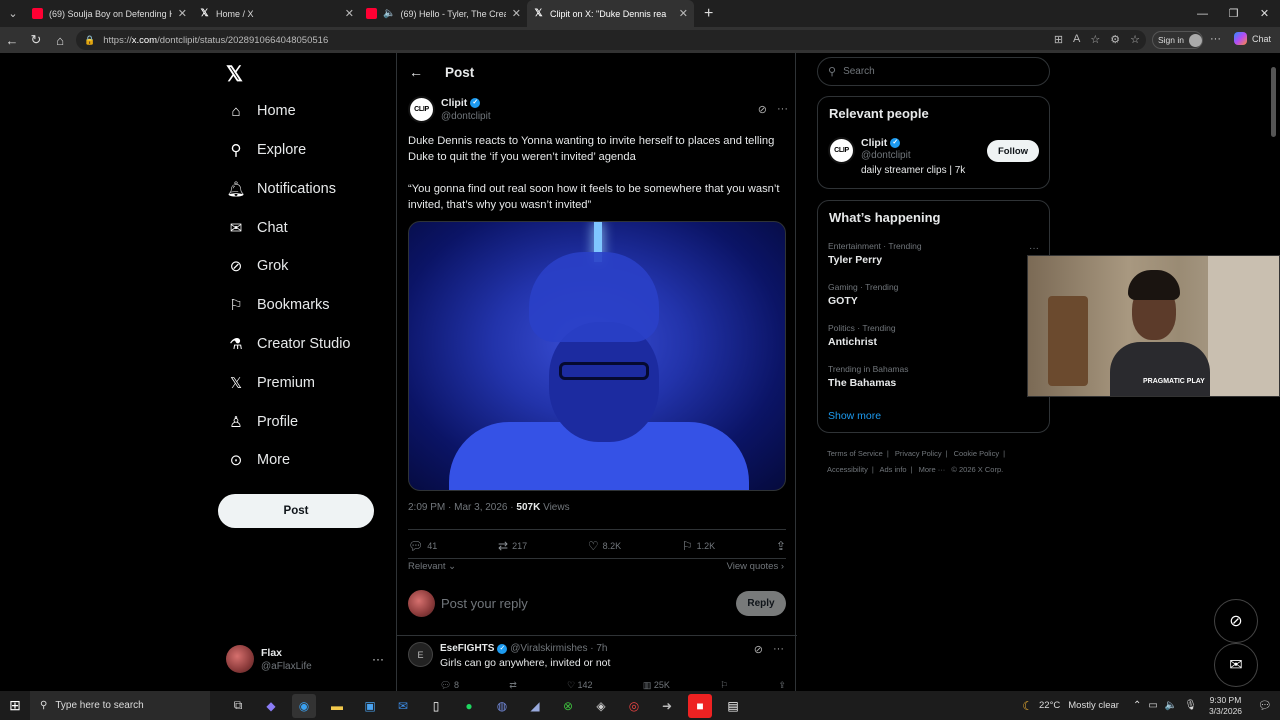 This screenshot has width=1280, height=720. What do you see at coordinates (1070, 706) in the screenshot?
I see `weather-widget: ☾ 22°C Mostly clear` at bounding box center [1070, 706].